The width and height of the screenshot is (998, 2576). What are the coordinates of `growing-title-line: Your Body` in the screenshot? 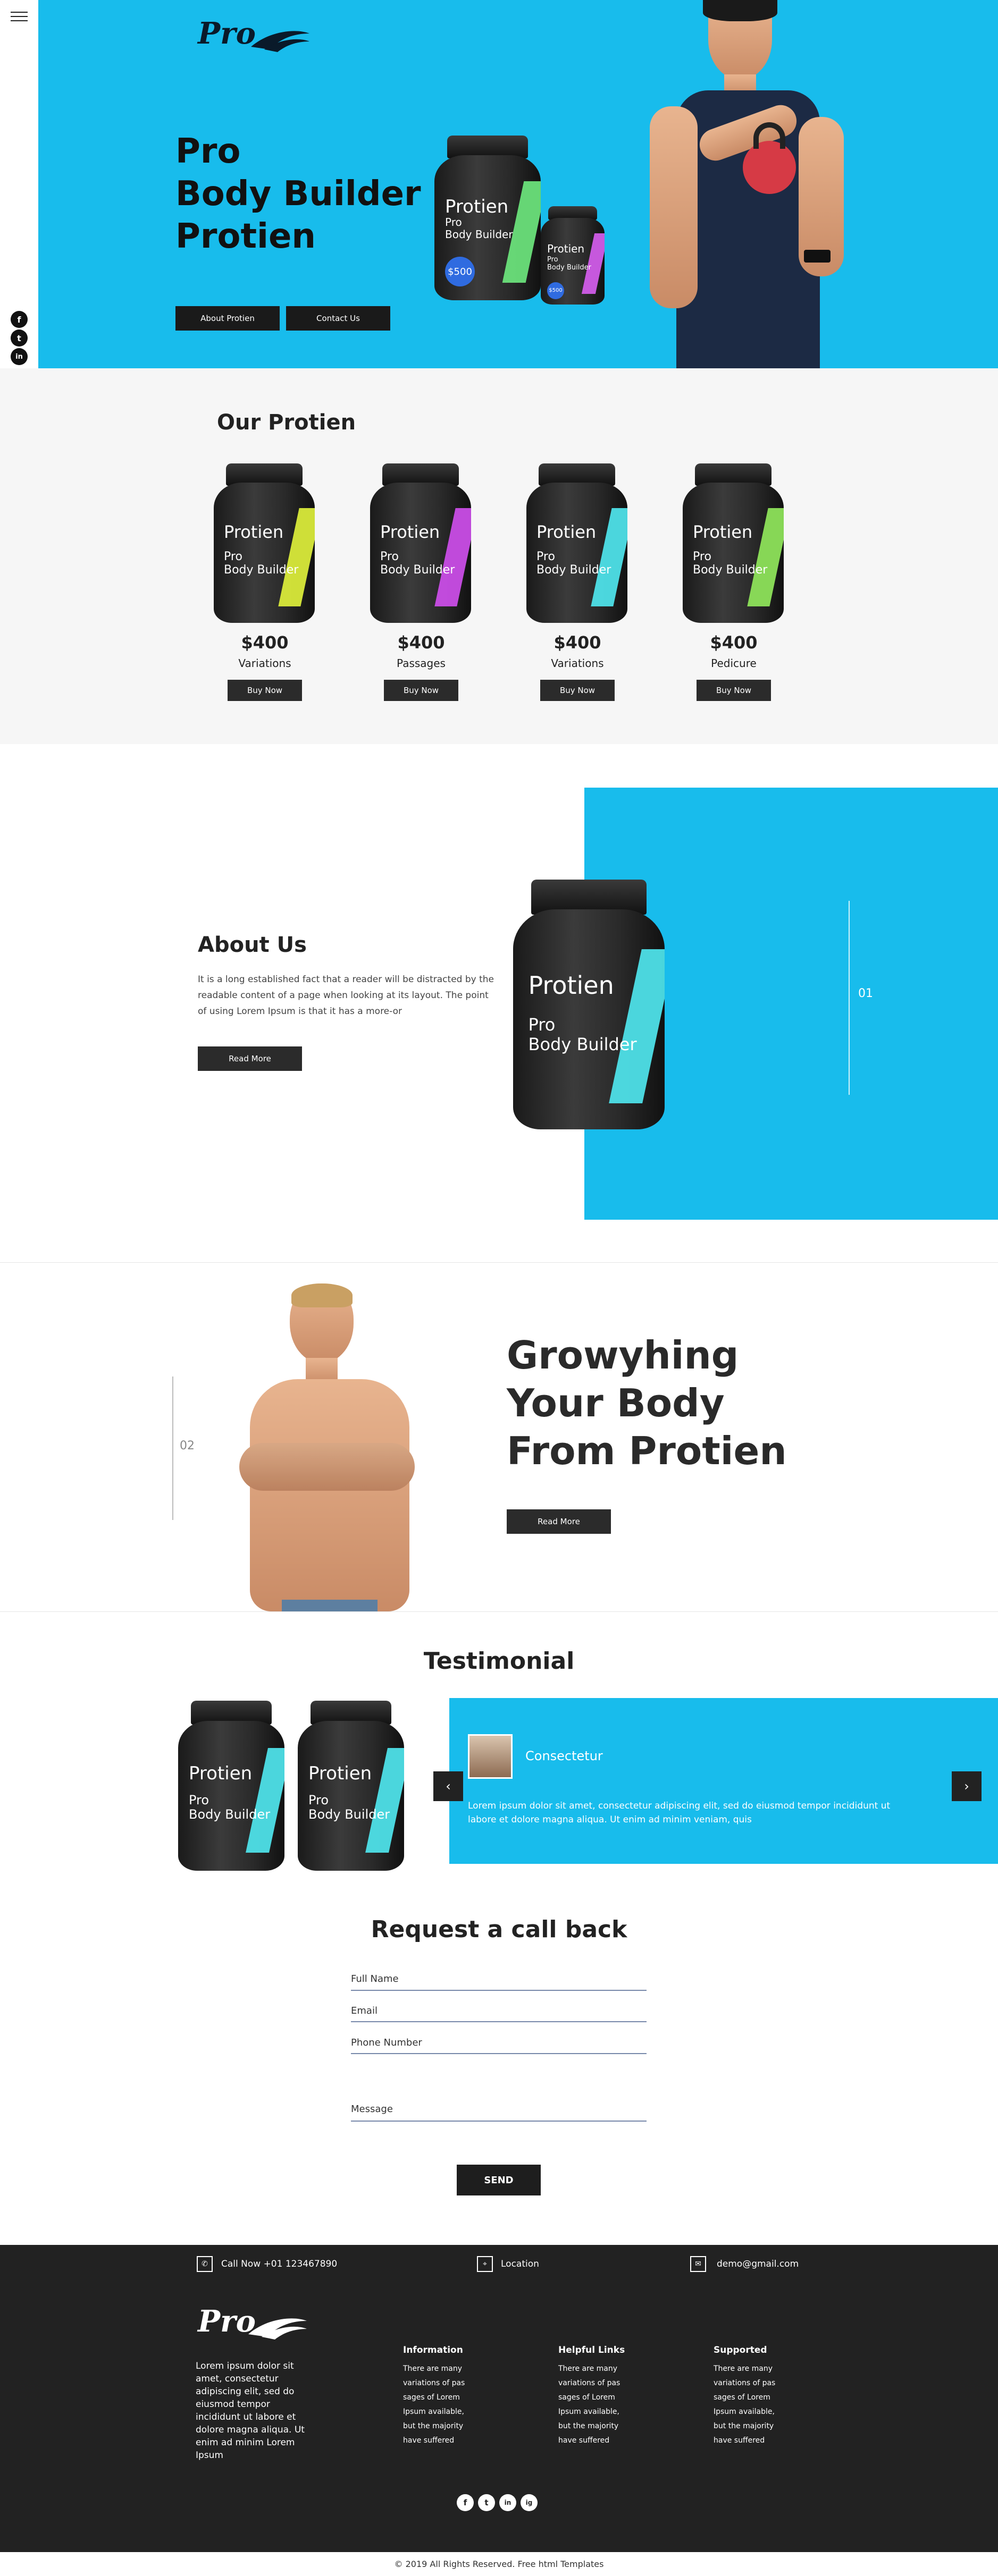 It's located at (616, 1403).